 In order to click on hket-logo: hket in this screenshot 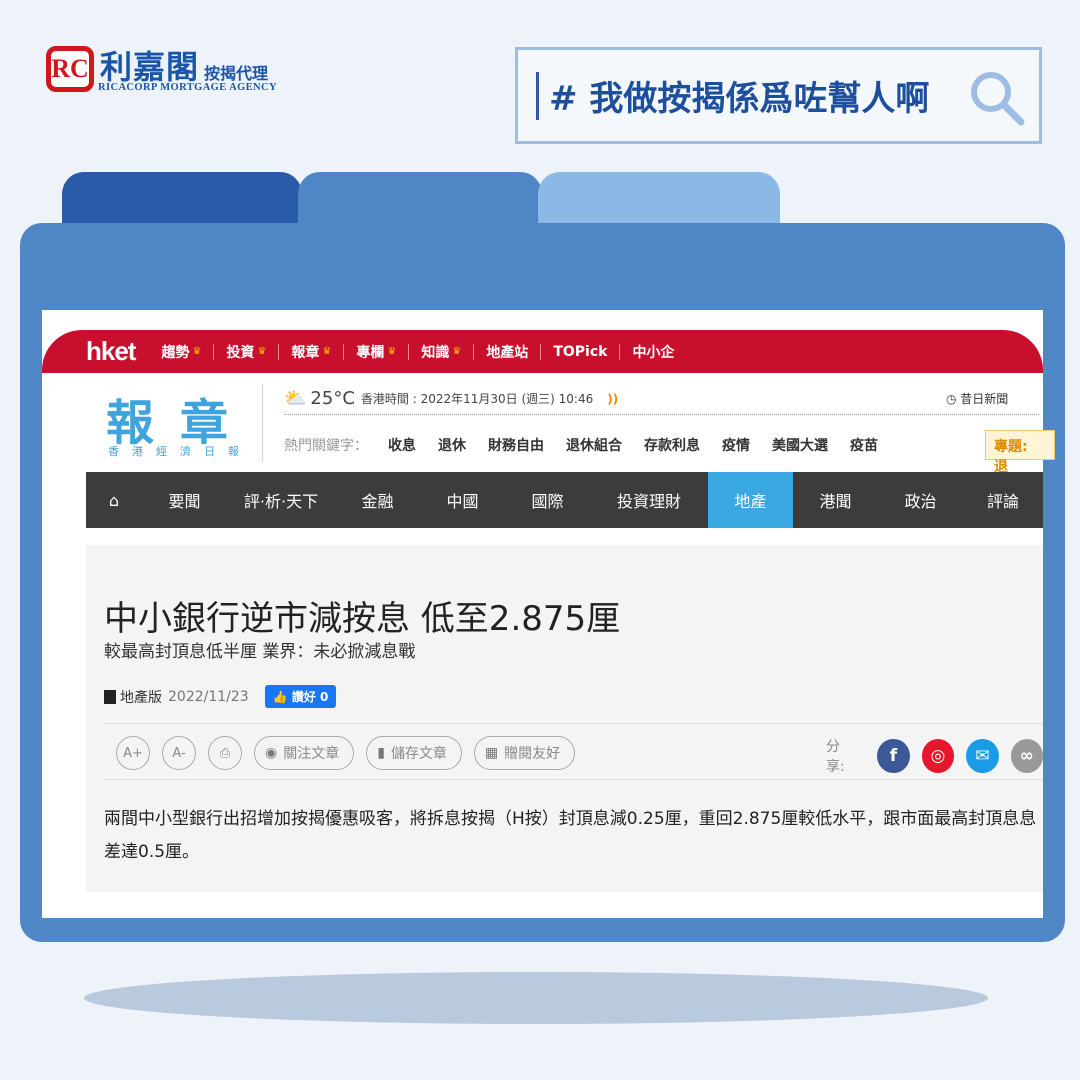, I will do `click(111, 351)`.